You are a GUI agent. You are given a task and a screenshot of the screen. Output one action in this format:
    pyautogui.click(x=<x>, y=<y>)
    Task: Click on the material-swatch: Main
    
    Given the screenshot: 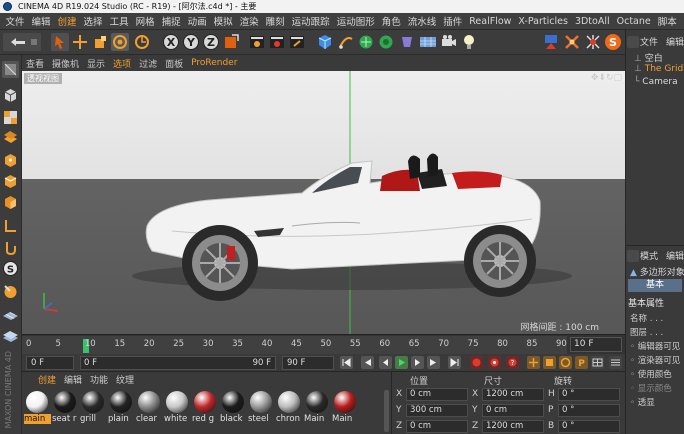 What is the action you would take?
    pyautogui.click(x=345, y=406)
    